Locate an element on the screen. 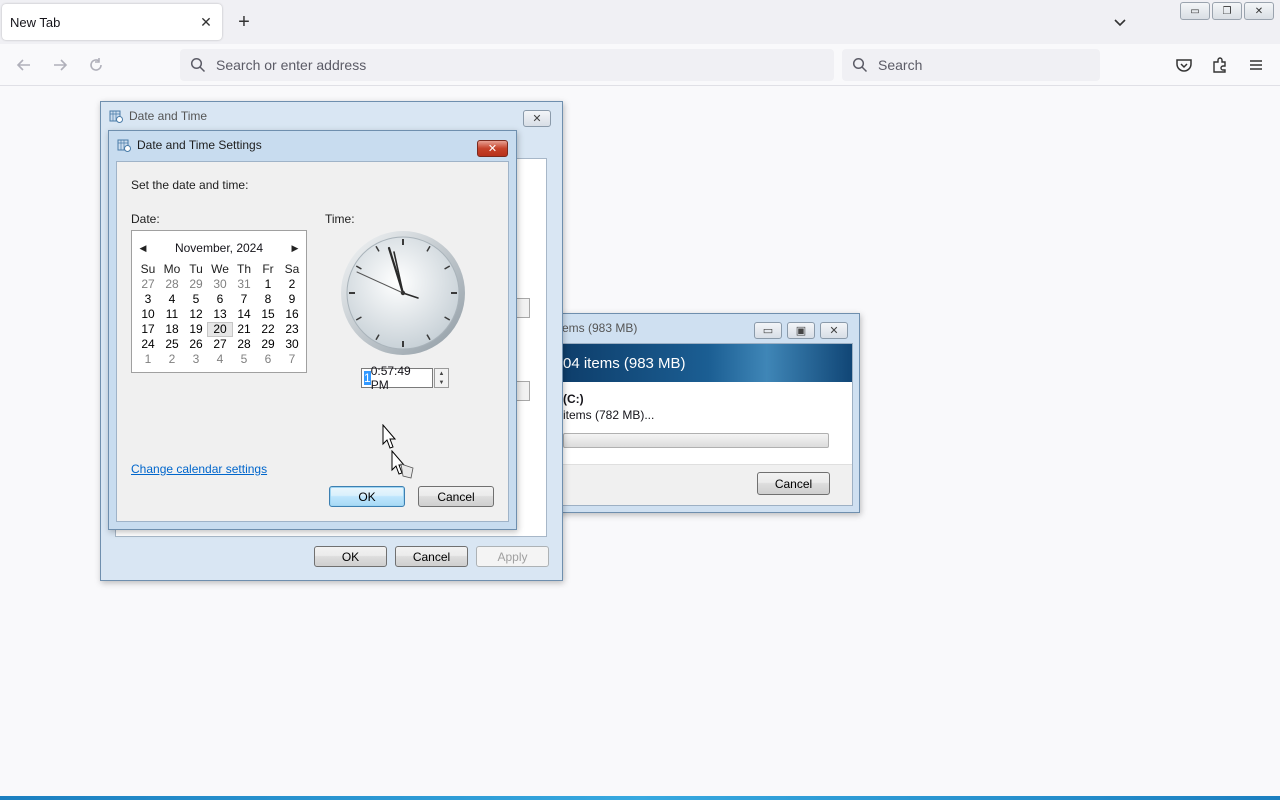  next-month-icon: ▶ is located at coordinates (295, 248).